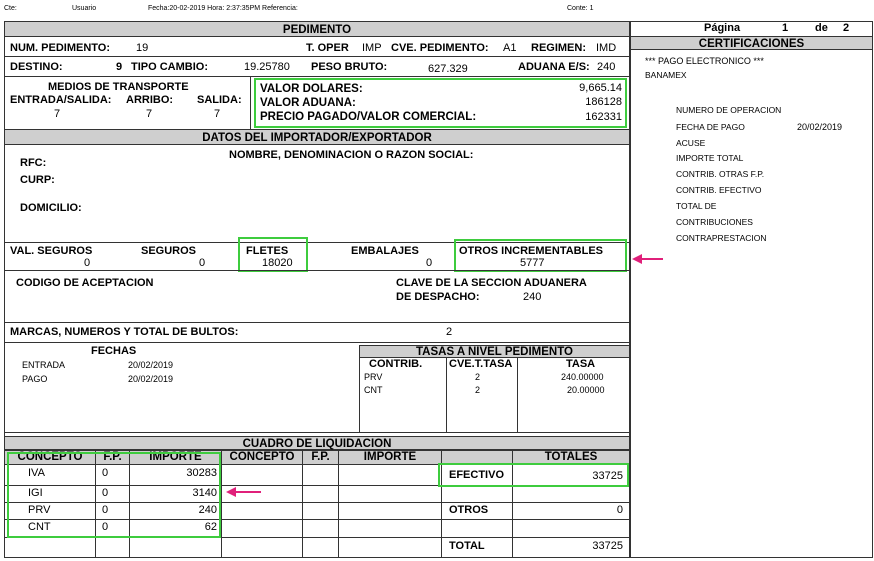  Describe the element at coordinates (118, 87) in the screenshot. I see `medios-transporte-label: MEDIOS DE TRANSPORTE` at that location.